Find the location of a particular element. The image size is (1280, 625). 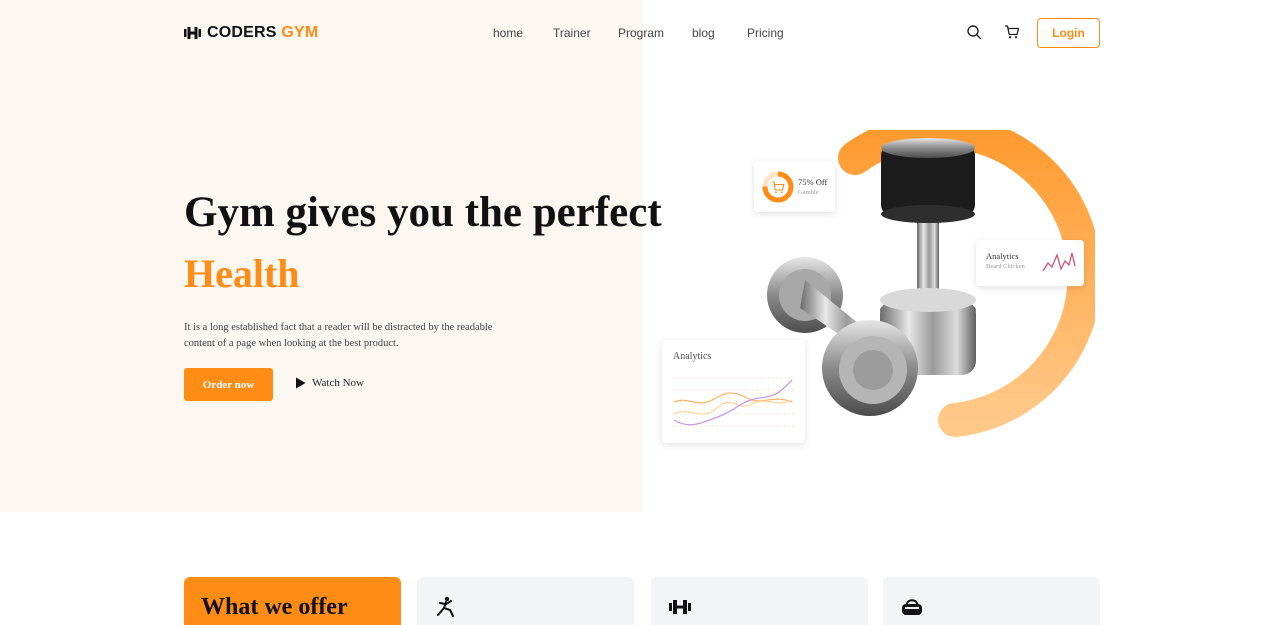

analytics-mini-subtitle: Beard Chicken is located at coordinates (1005, 266).